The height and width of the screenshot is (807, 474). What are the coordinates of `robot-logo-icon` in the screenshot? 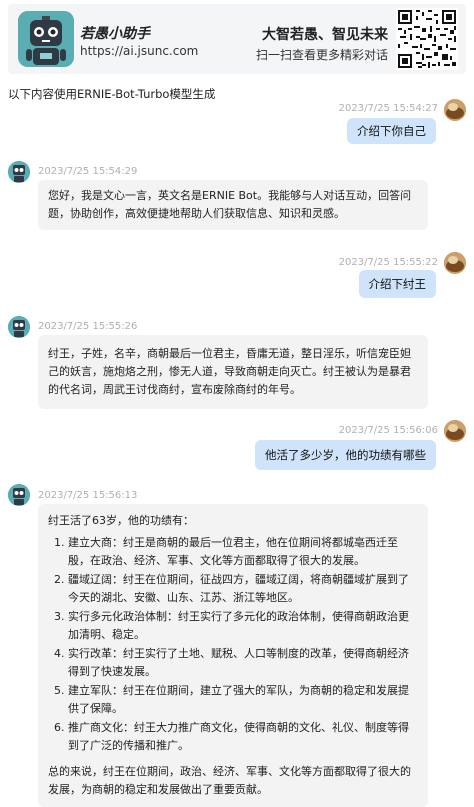 It's located at (46, 39).